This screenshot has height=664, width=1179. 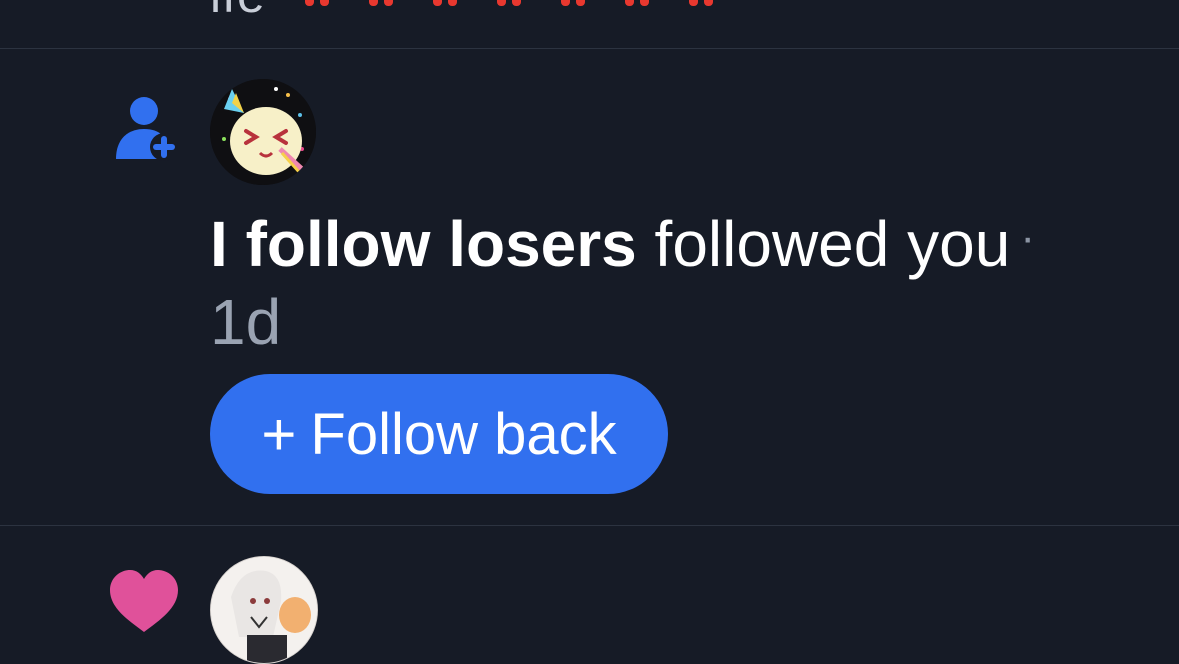 I want to click on exclamation-emojis, so click(x=512, y=3).